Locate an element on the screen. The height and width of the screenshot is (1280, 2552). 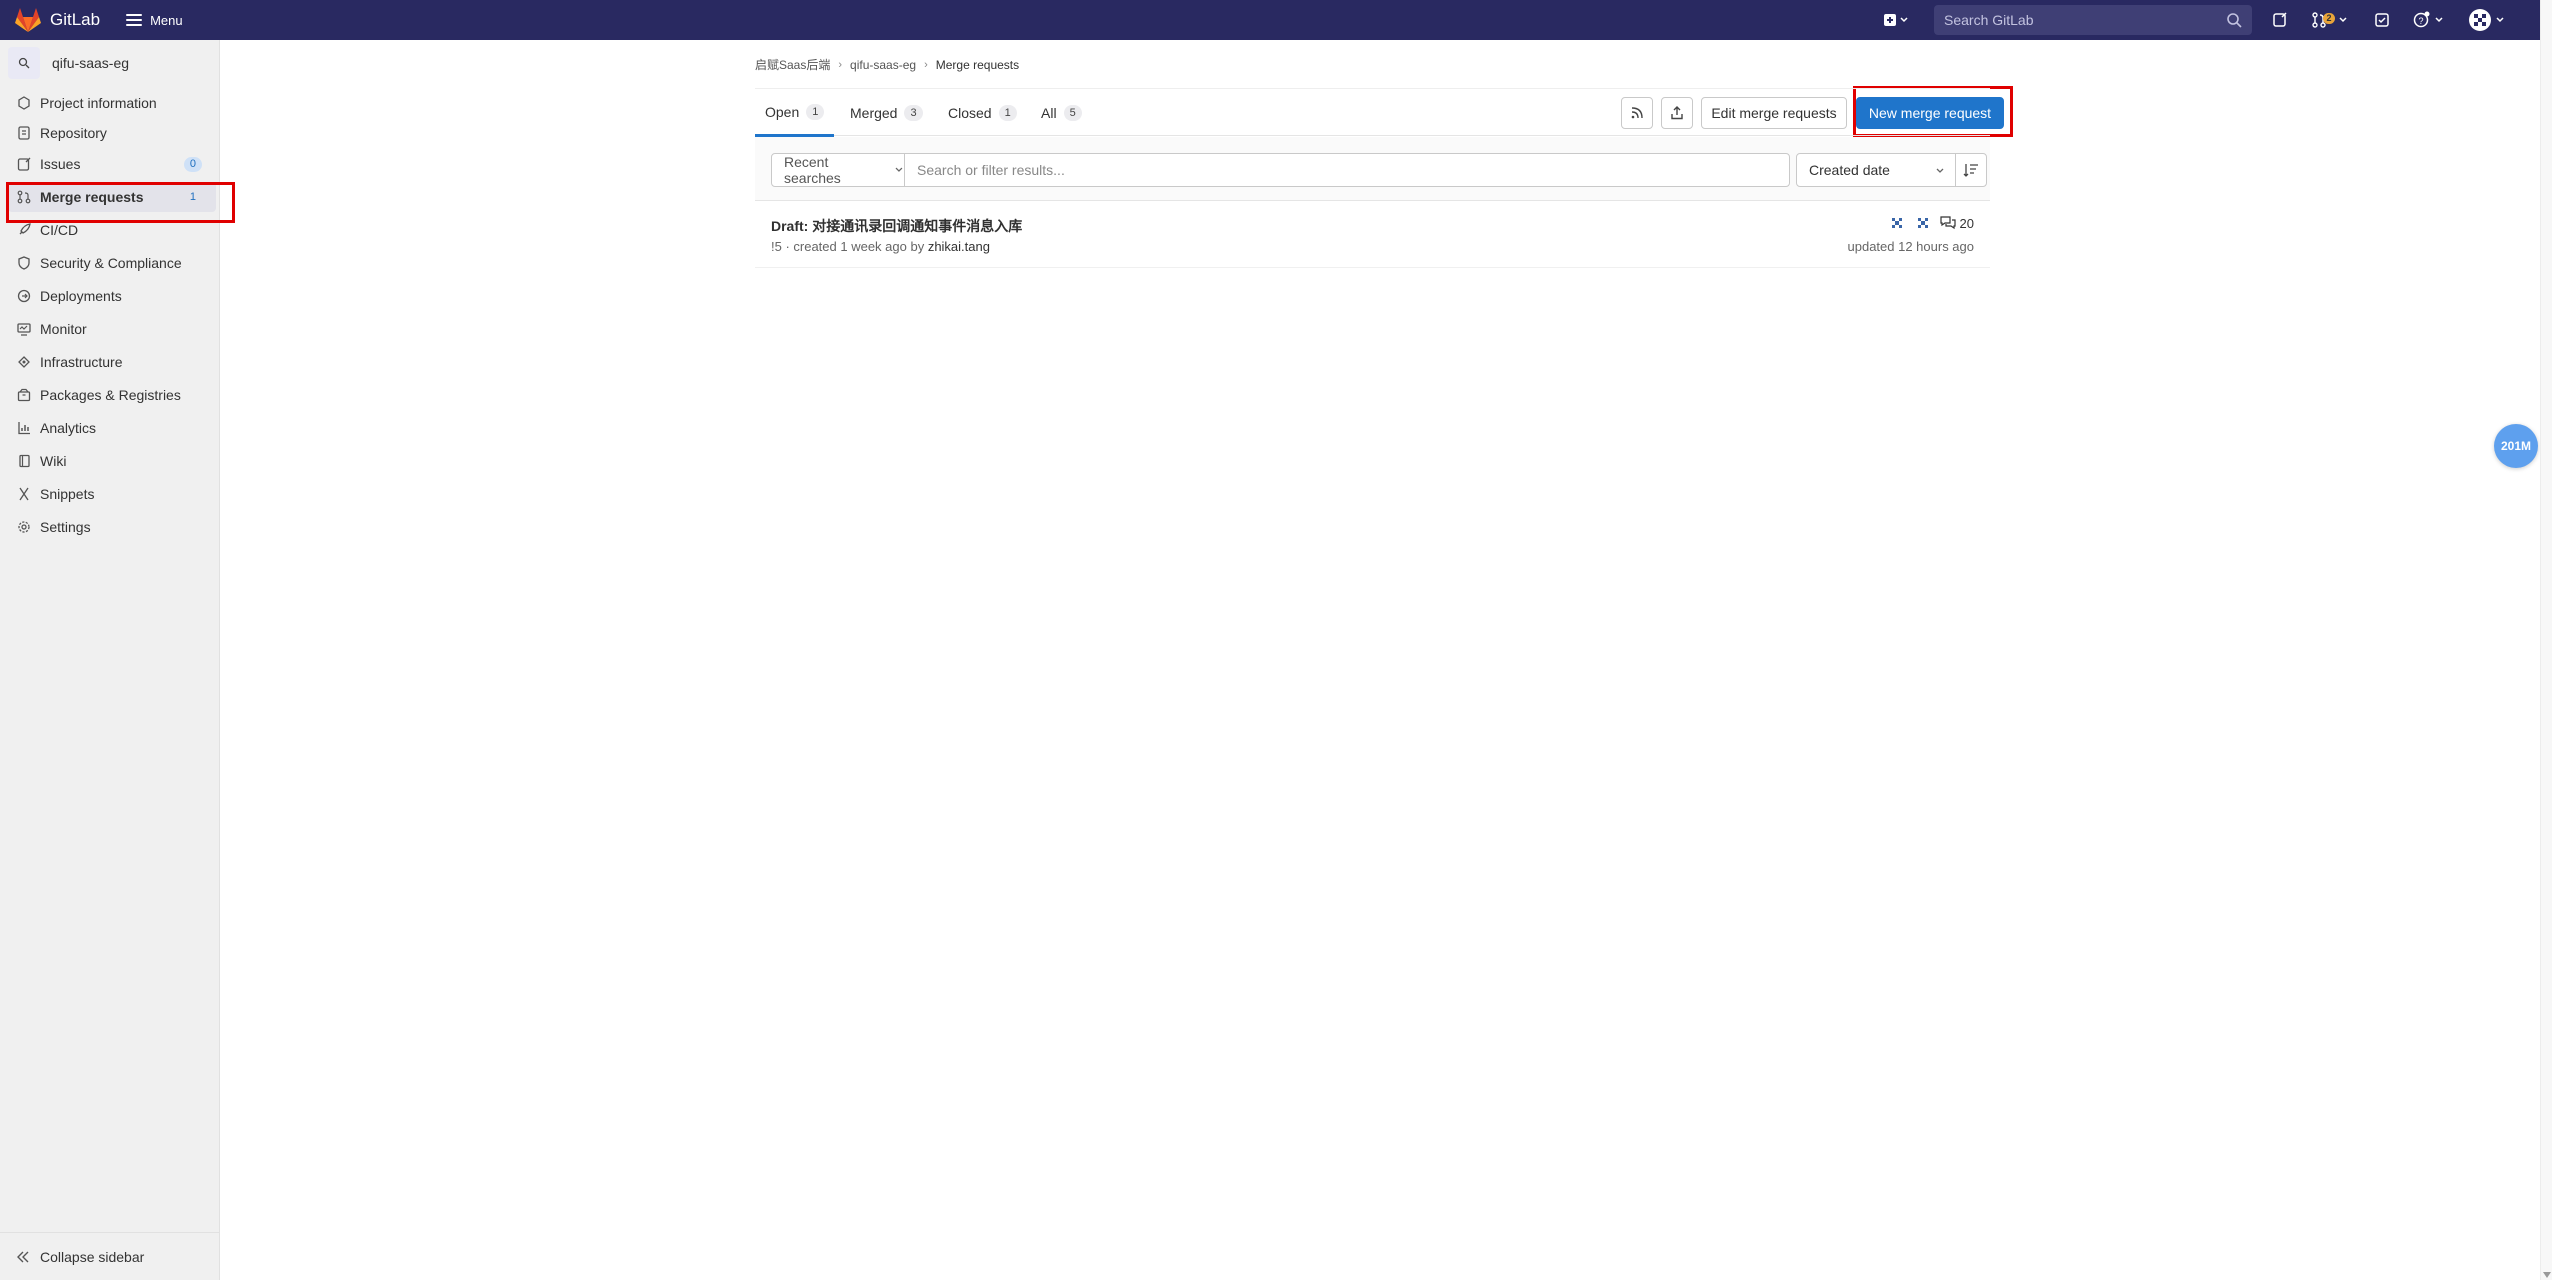
sidebar-item-packages-registries: Packages & Registries is located at coordinates (112, 395).